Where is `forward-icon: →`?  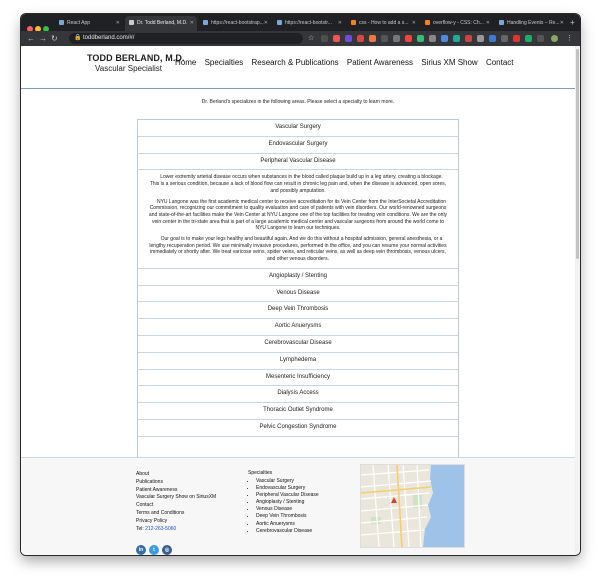 forward-icon: → is located at coordinates (43, 38).